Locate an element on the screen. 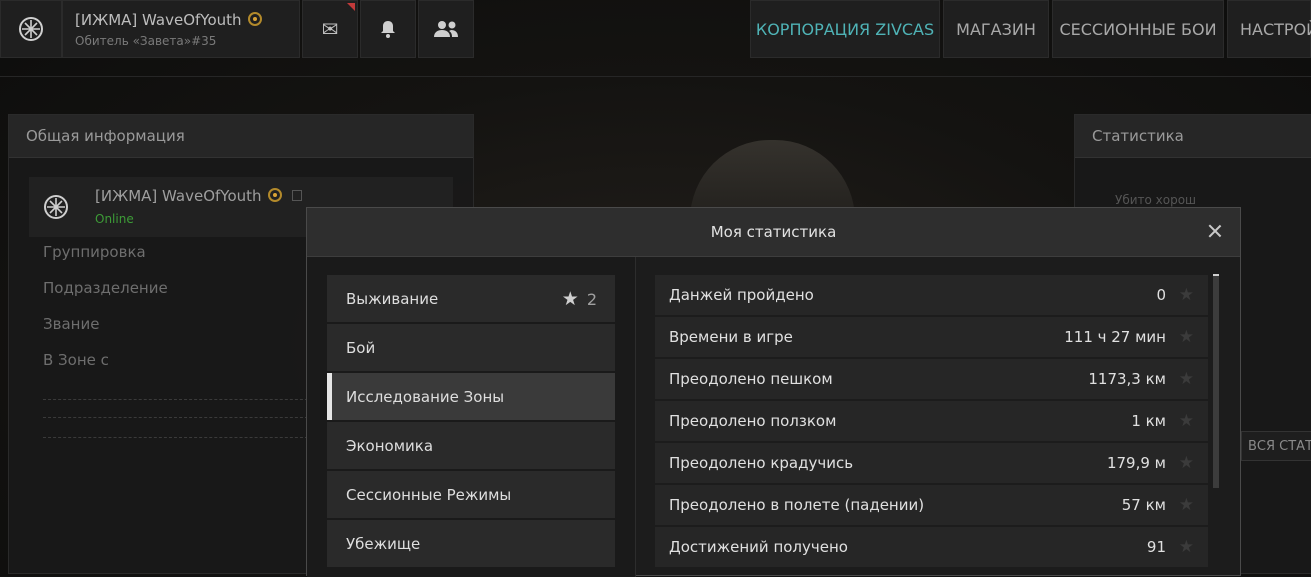 This screenshot has height=577, width=1311. bell-icon is located at coordinates (388, 29).